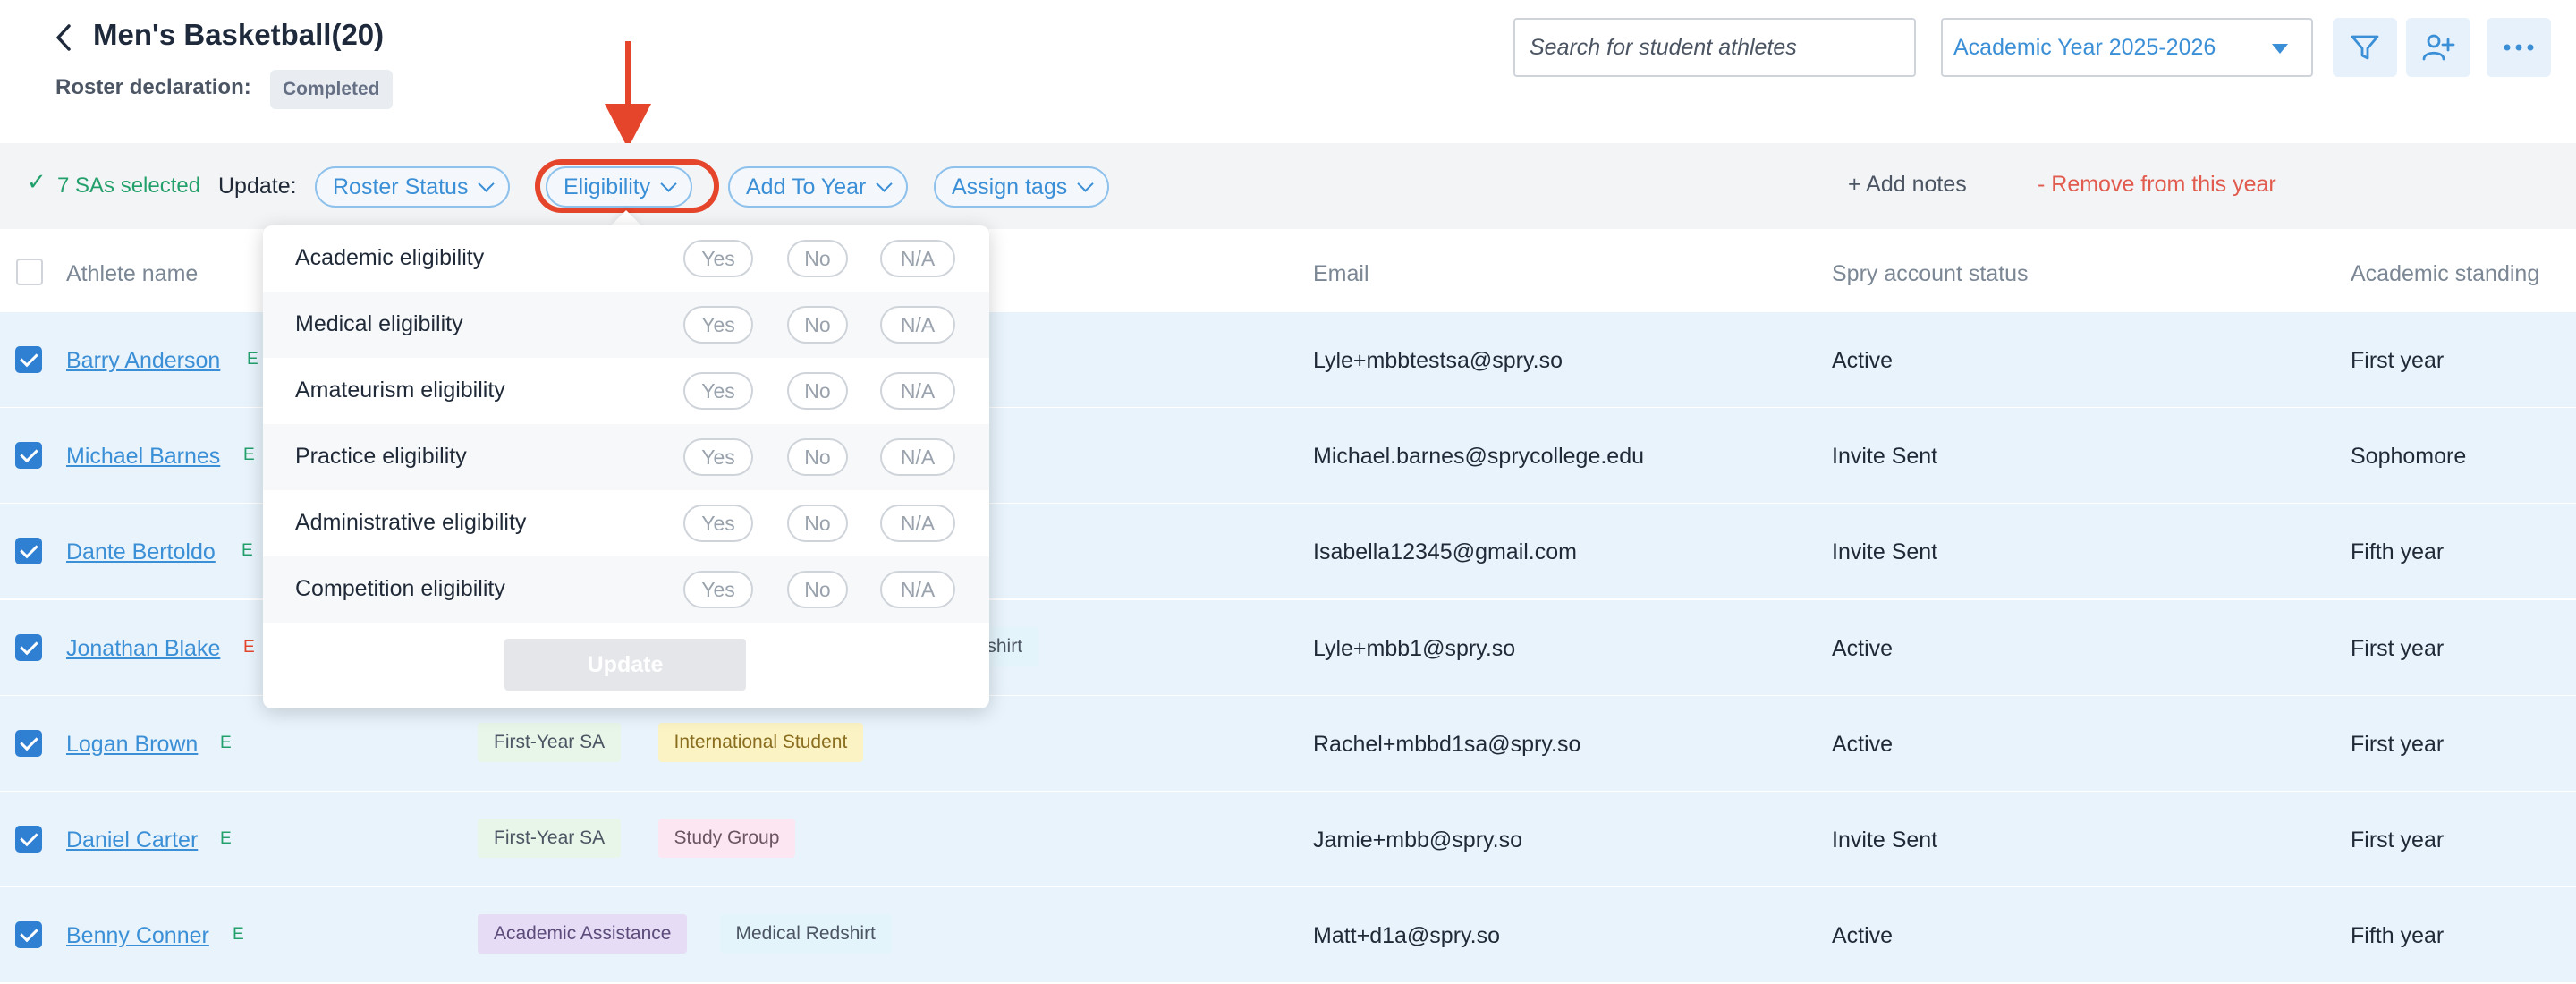  I want to click on eligibility-update-button: Update, so click(625, 665).